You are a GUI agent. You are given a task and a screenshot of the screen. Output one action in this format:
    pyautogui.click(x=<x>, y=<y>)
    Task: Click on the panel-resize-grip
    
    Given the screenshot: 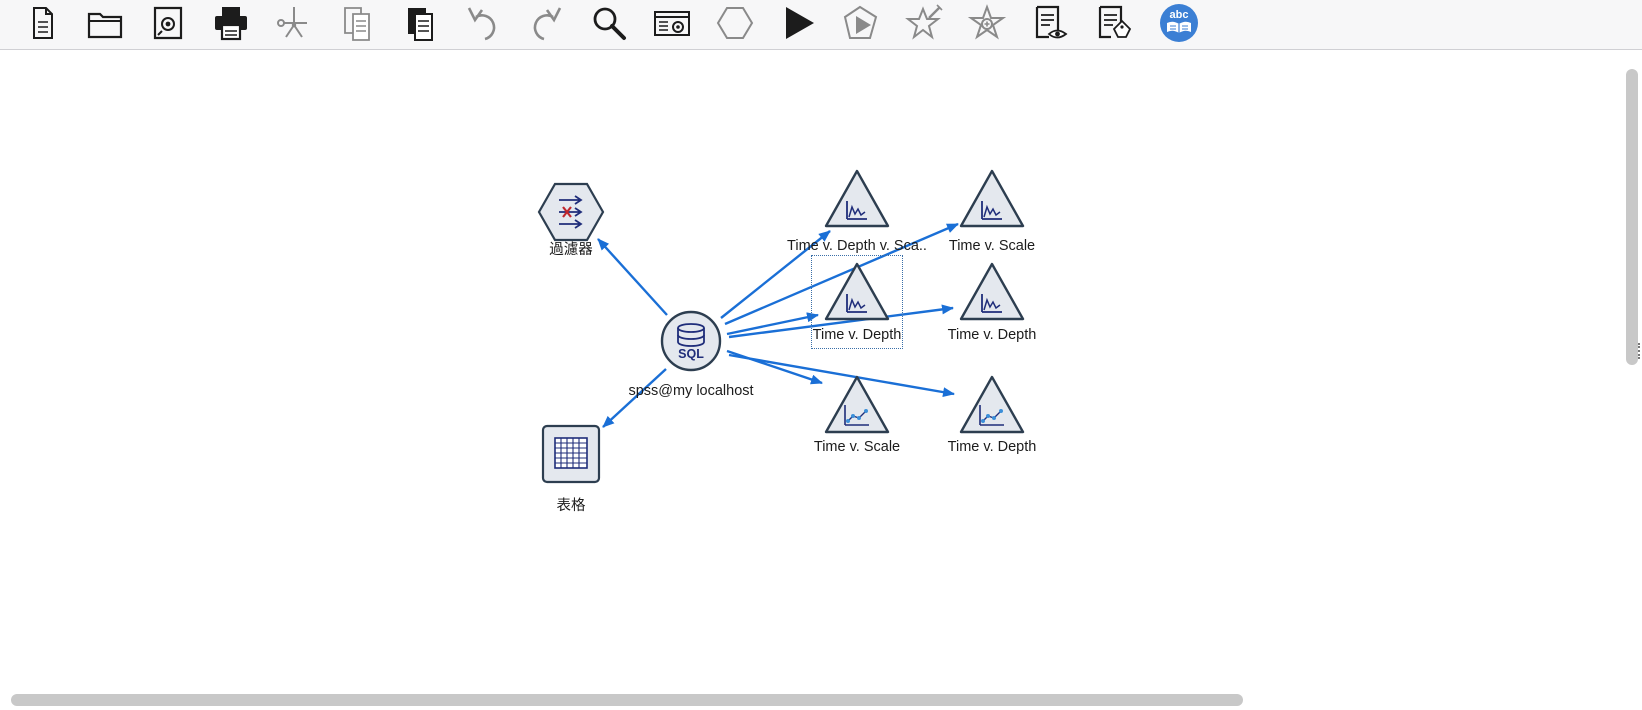 What is the action you would take?
    pyautogui.click(x=1640, y=351)
    